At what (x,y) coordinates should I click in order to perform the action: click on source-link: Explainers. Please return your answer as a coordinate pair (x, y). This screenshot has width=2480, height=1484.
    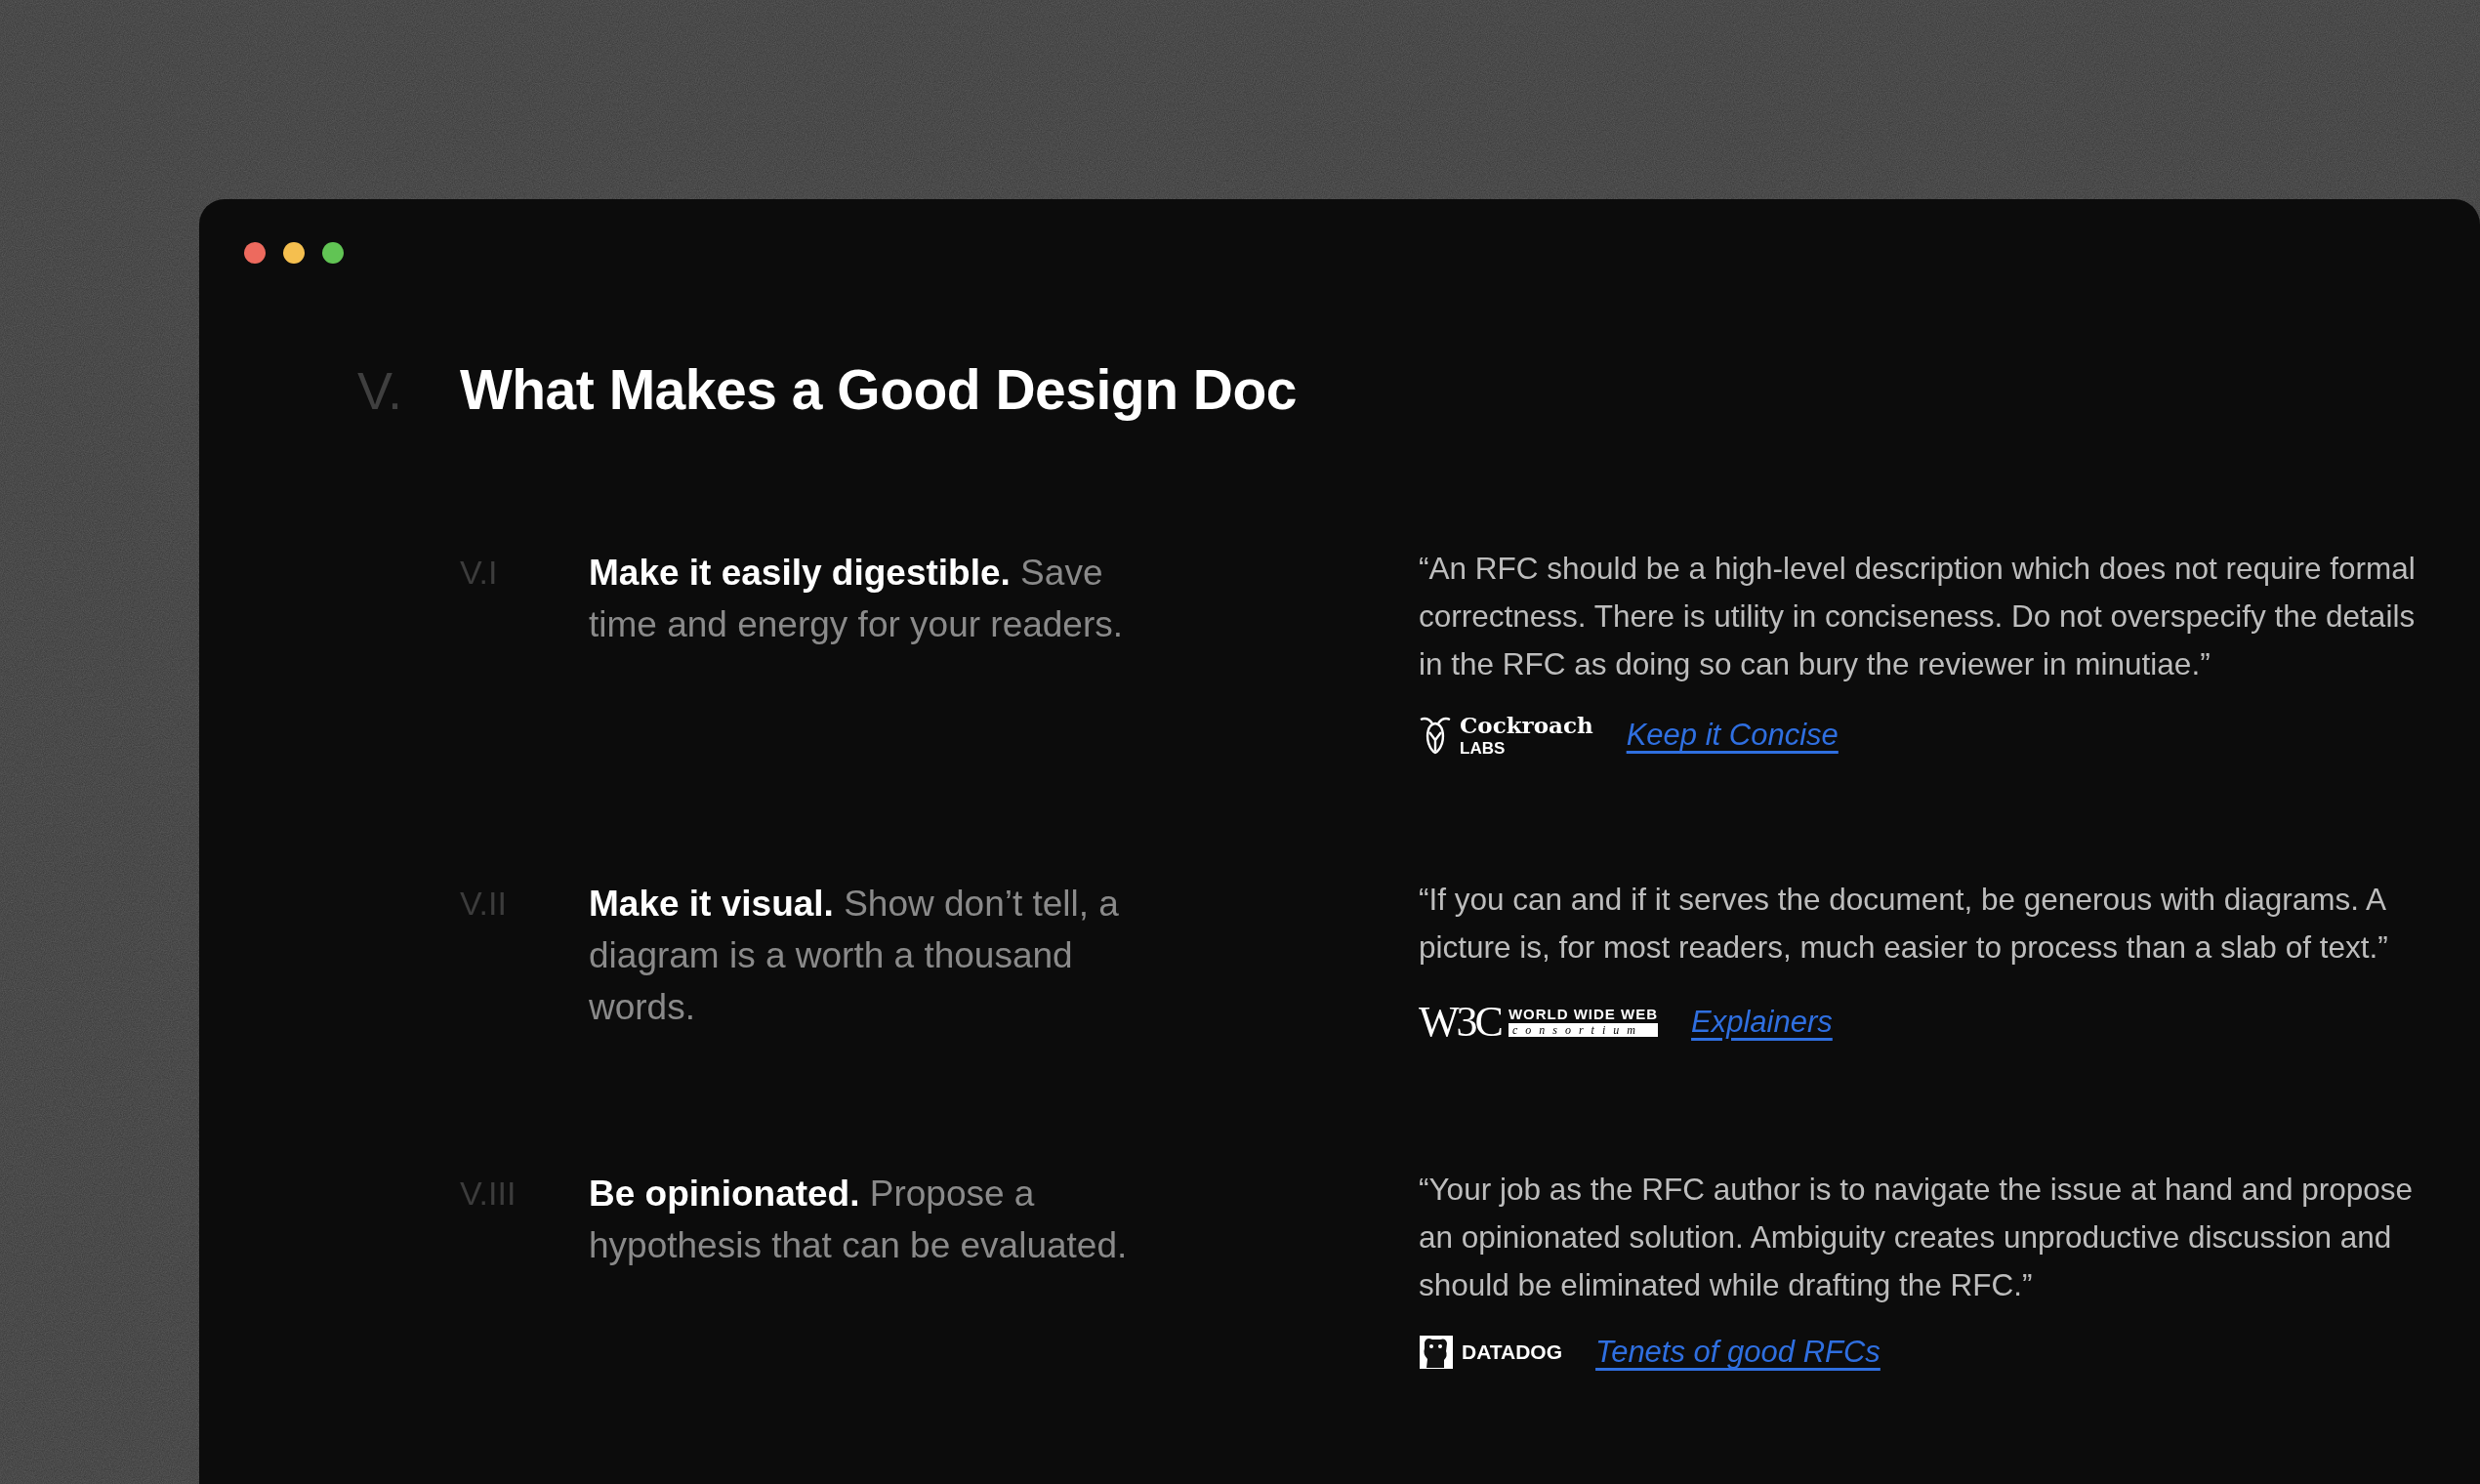
    Looking at the image, I should click on (1762, 1022).